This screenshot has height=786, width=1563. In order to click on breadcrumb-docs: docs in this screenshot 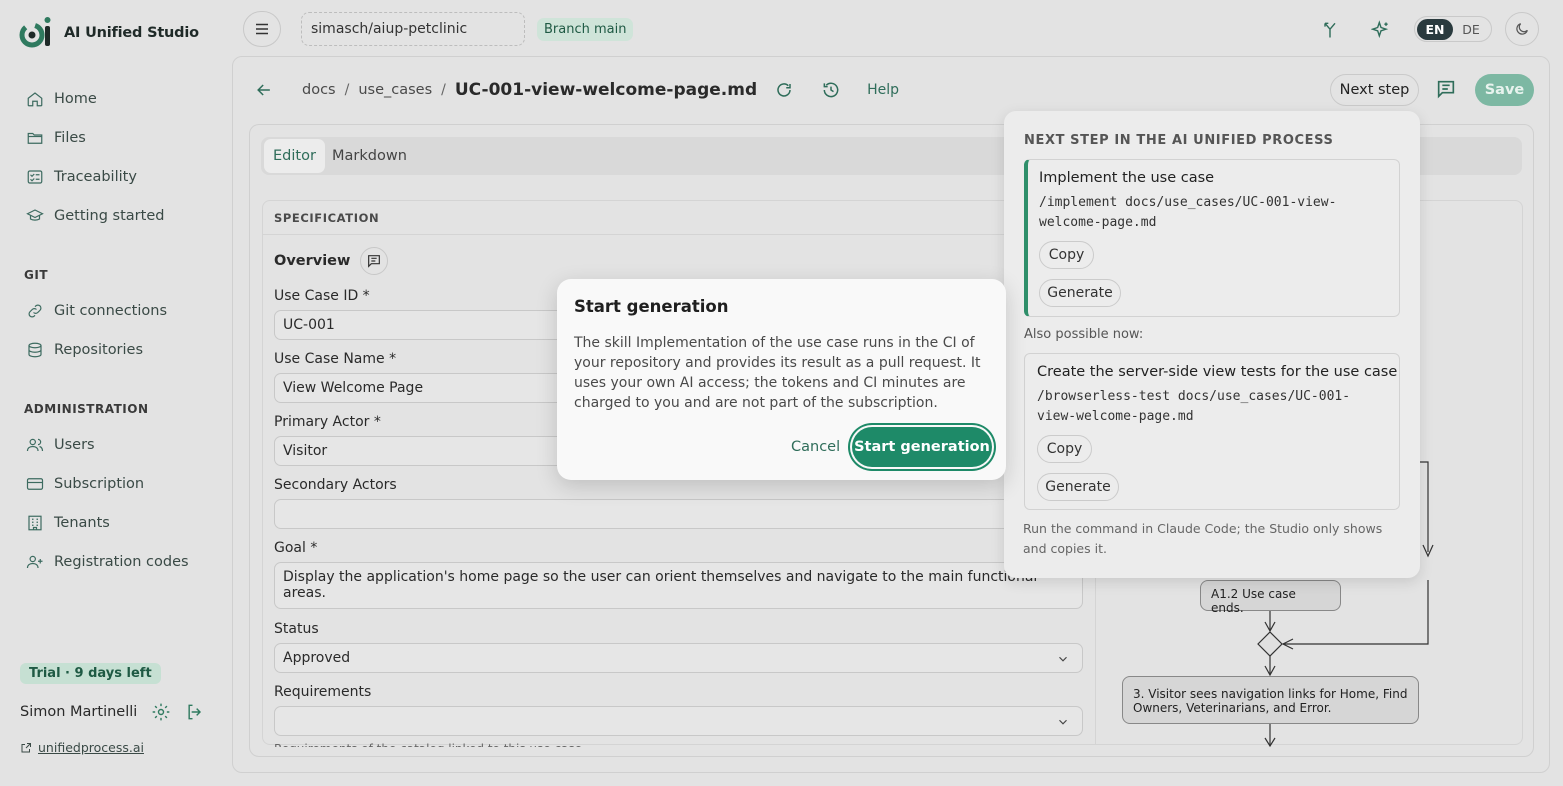, I will do `click(319, 90)`.